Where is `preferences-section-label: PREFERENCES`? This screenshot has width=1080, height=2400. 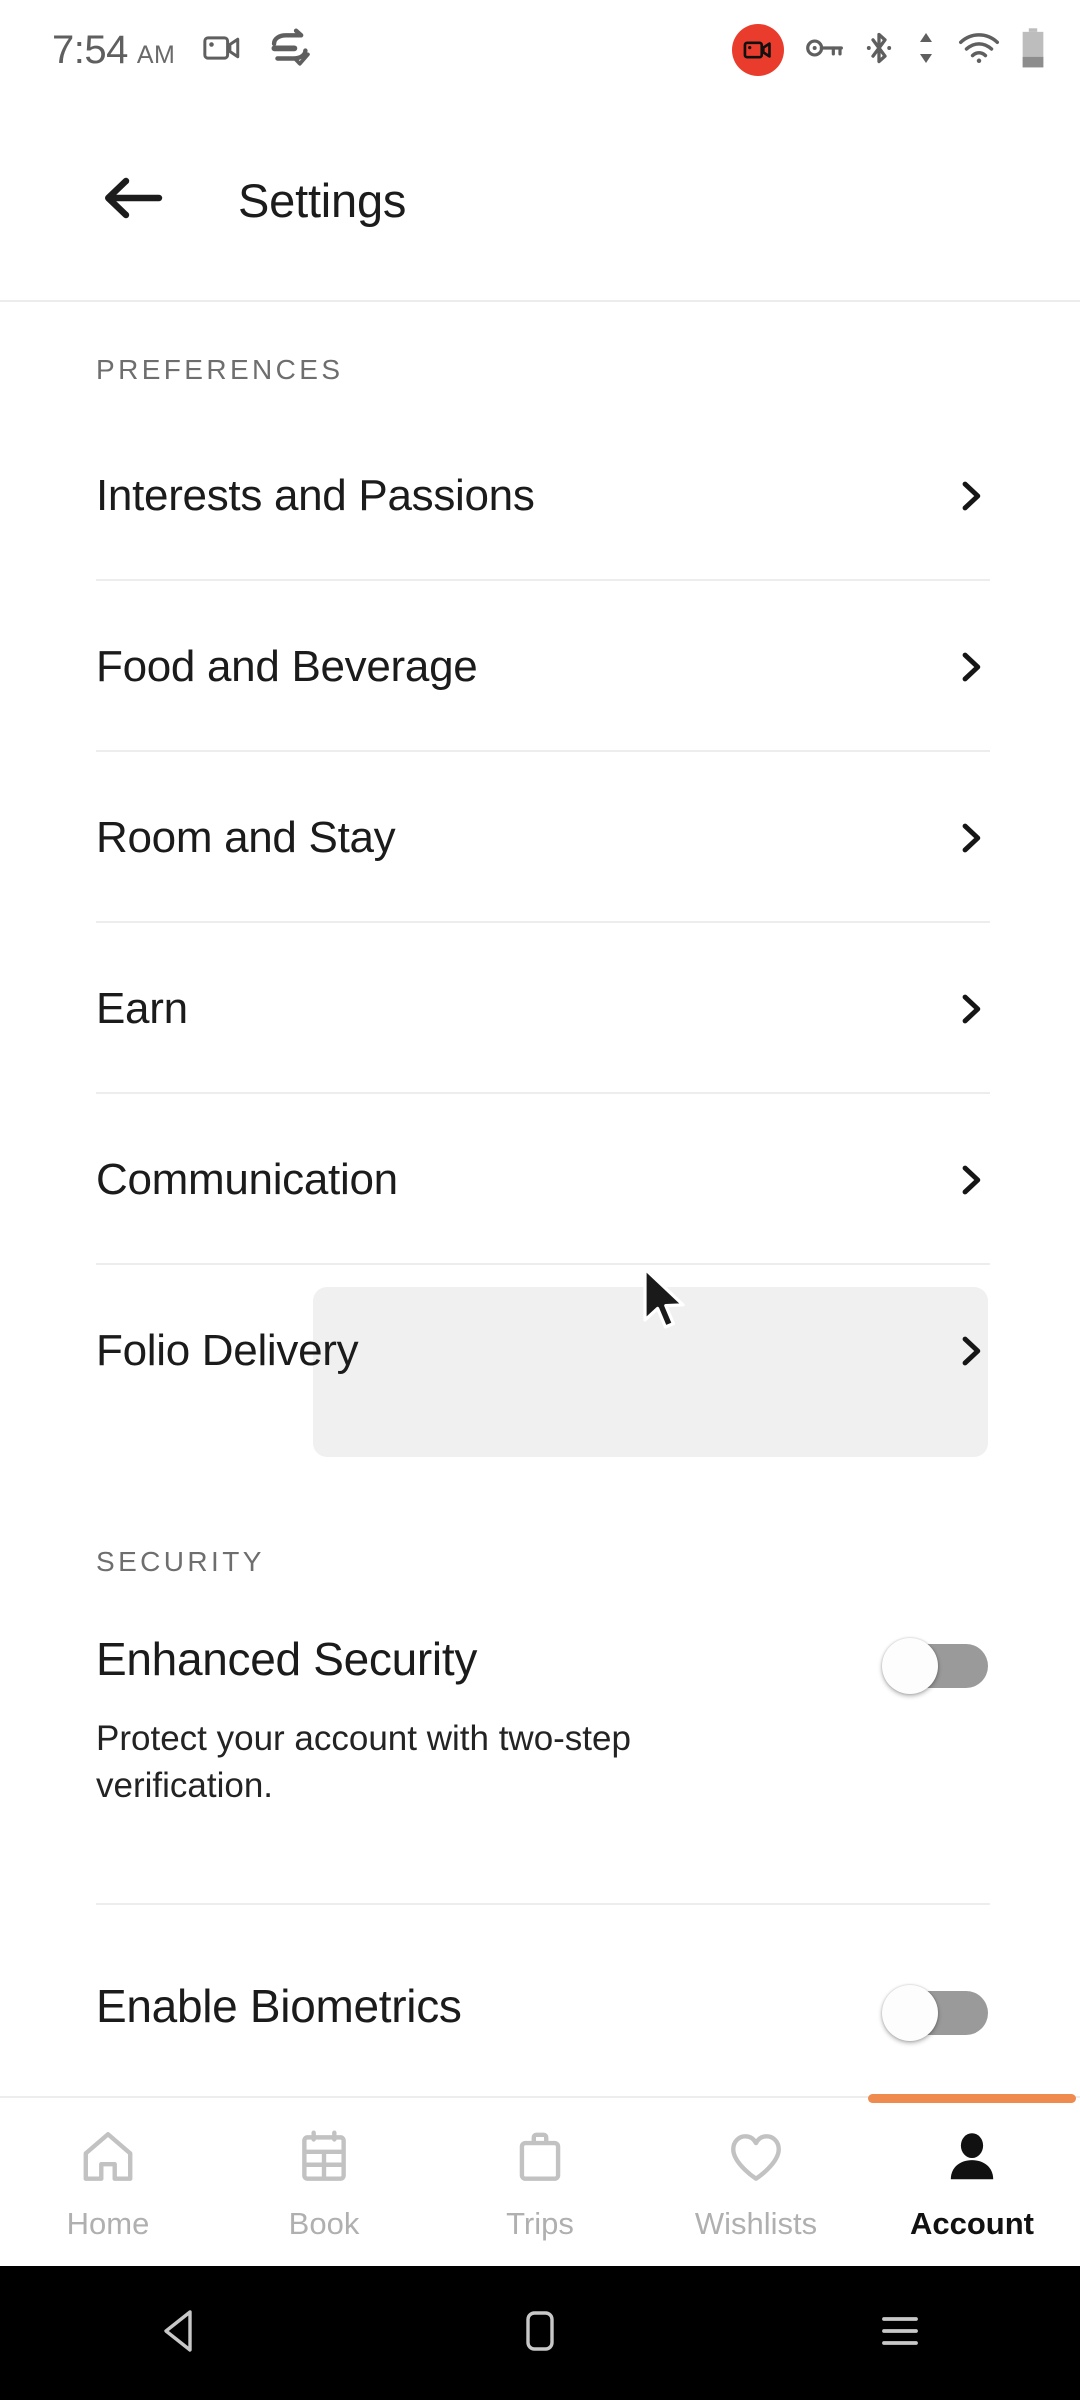 preferences-section-label: PREFERENCES is located at coordinates (220, 369).